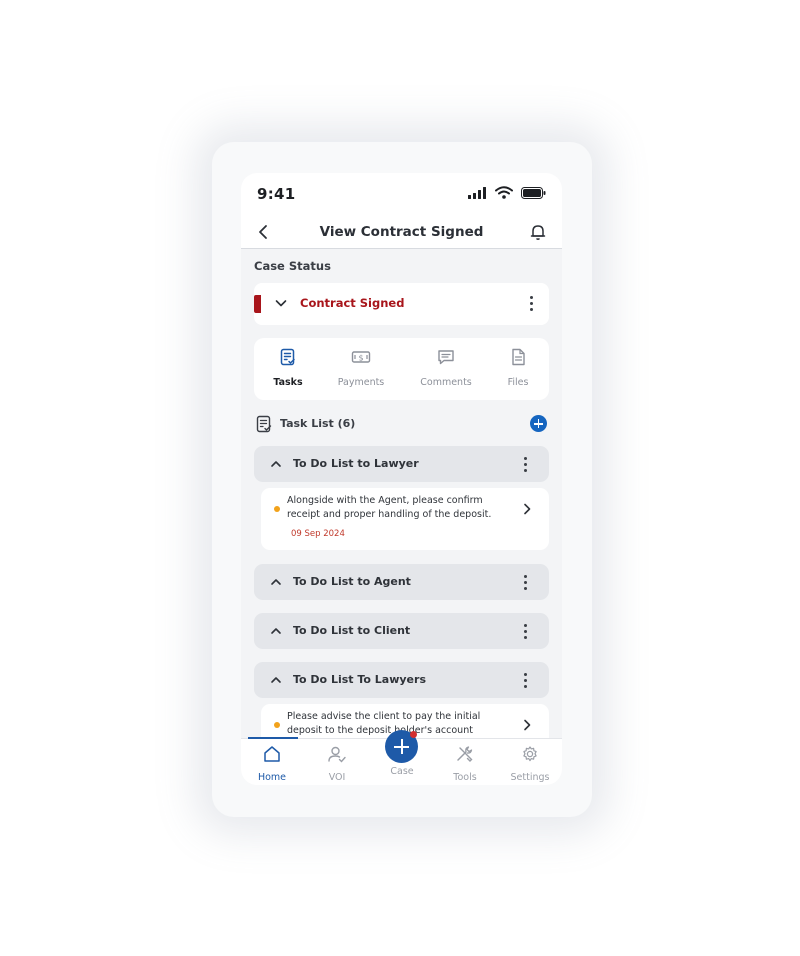 The image size is (800, 956). Describe the element at coordinates (276, 194) in the screenshot. I see `clock: 9:41` at that location.